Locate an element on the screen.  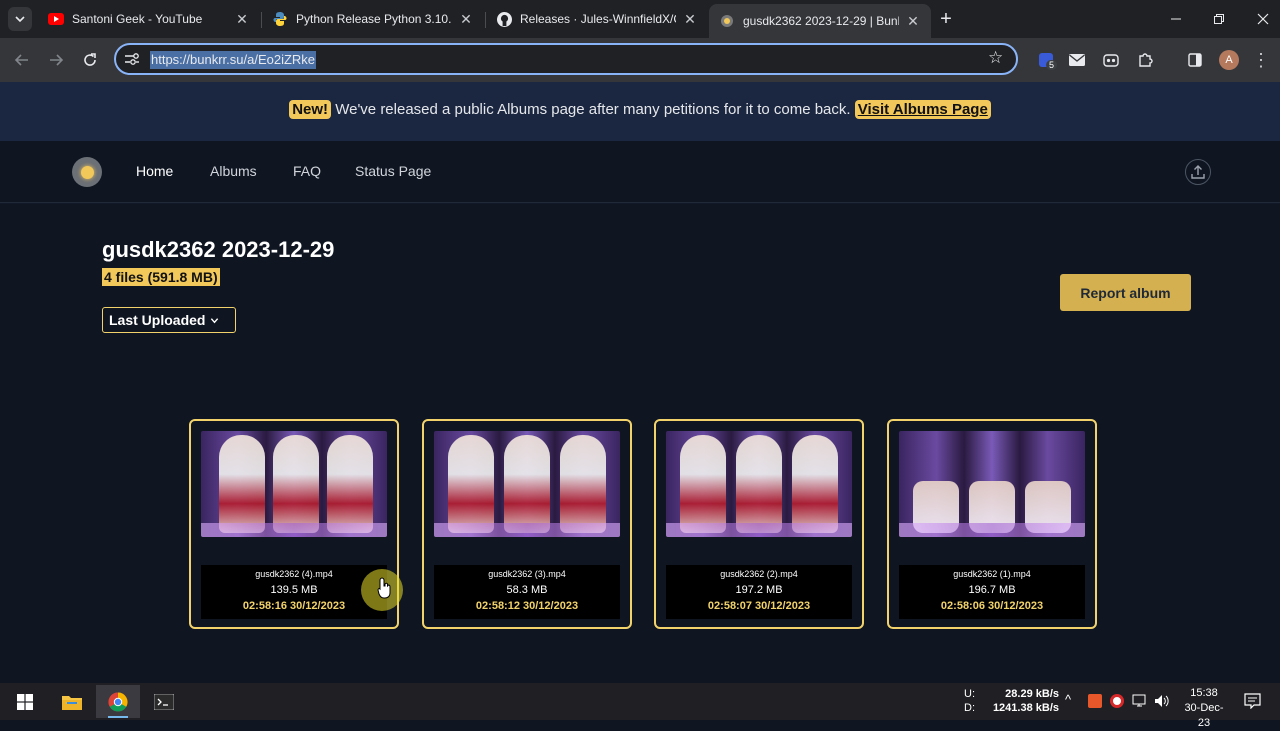
close-icon is located at coordinates (1263, 19).